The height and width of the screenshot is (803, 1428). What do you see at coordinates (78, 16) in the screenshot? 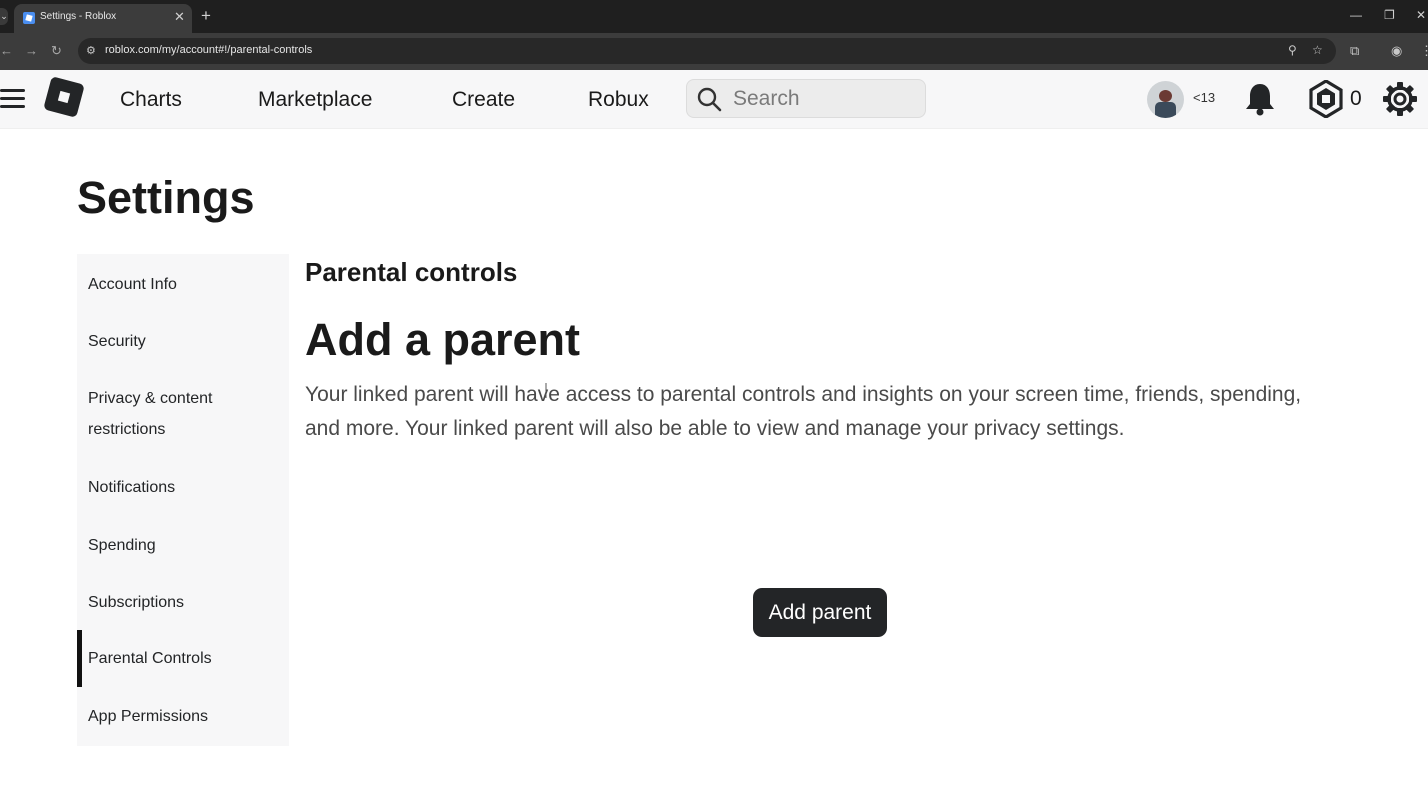
I see `tab-title: Settings - Roblox` at bounding box center [78, 16].